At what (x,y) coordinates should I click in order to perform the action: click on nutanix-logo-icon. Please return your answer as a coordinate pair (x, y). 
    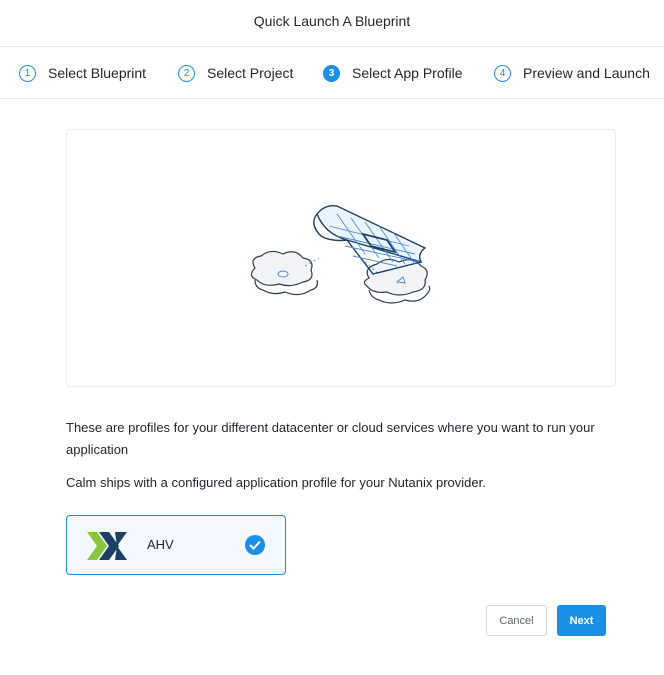
    Looking at the image, I should click on (109, 548).